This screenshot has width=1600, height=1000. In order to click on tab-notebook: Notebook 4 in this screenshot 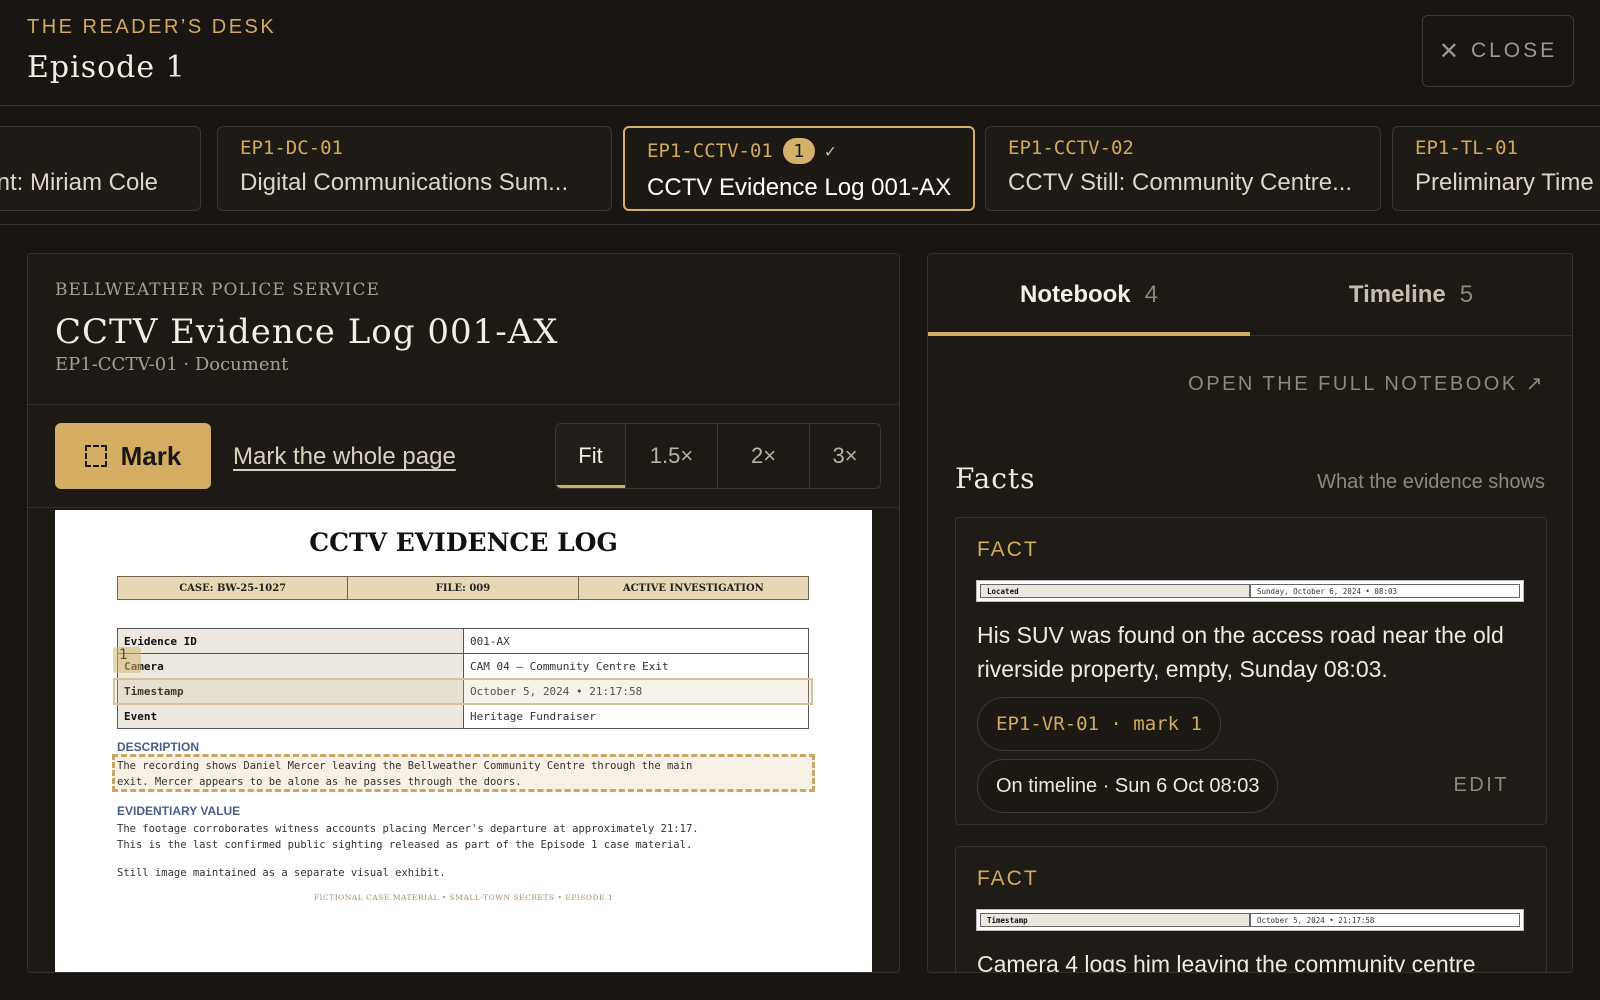, I will do `click(1089, 295)`.